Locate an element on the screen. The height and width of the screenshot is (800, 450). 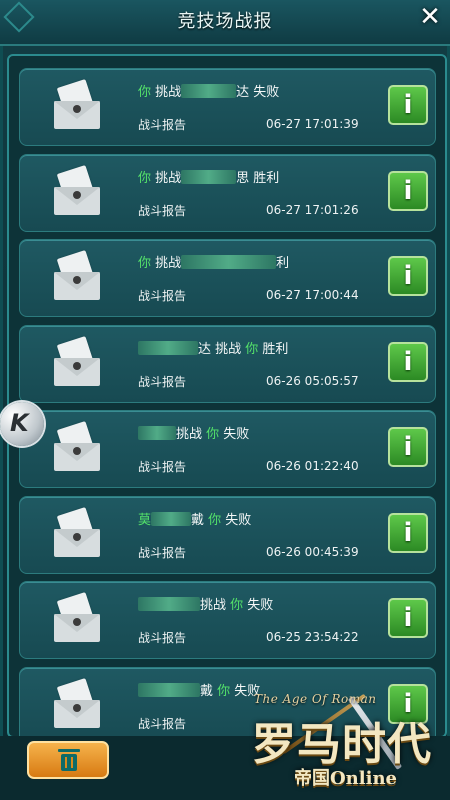
logo-small-title: 帝国Online is located at coordinates (345, 778).